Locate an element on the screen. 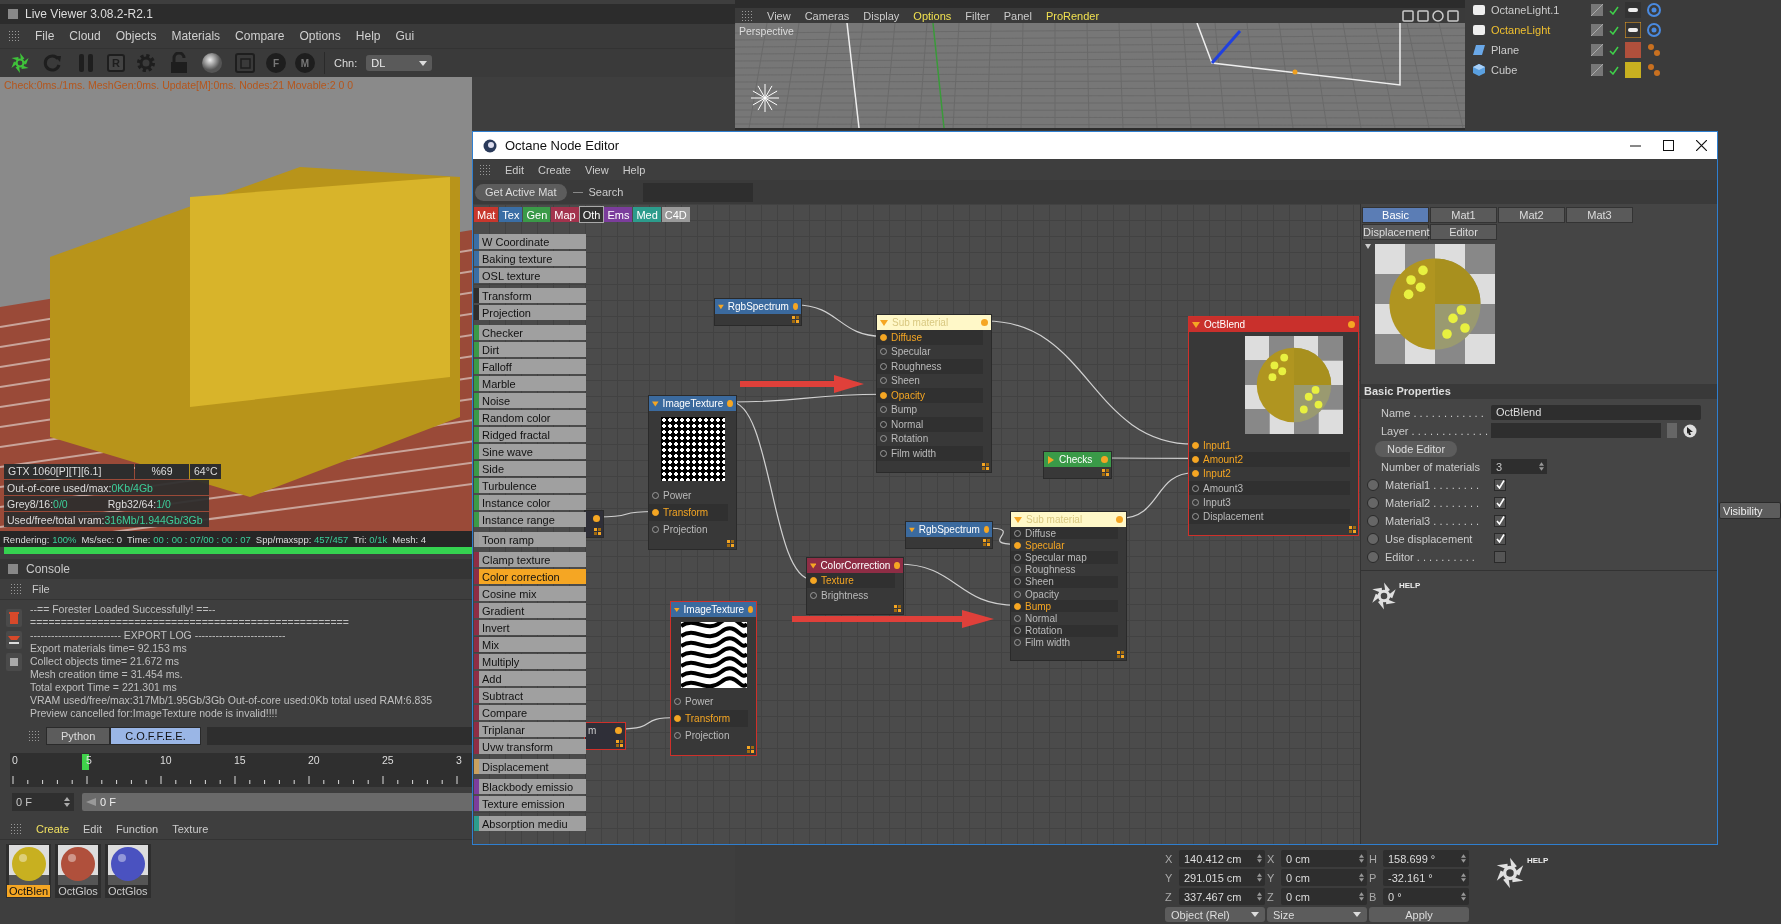 This screenshot has width=1781, height=924. coordinate-field: -32.161 ° is located at coordinates (1426, 877).